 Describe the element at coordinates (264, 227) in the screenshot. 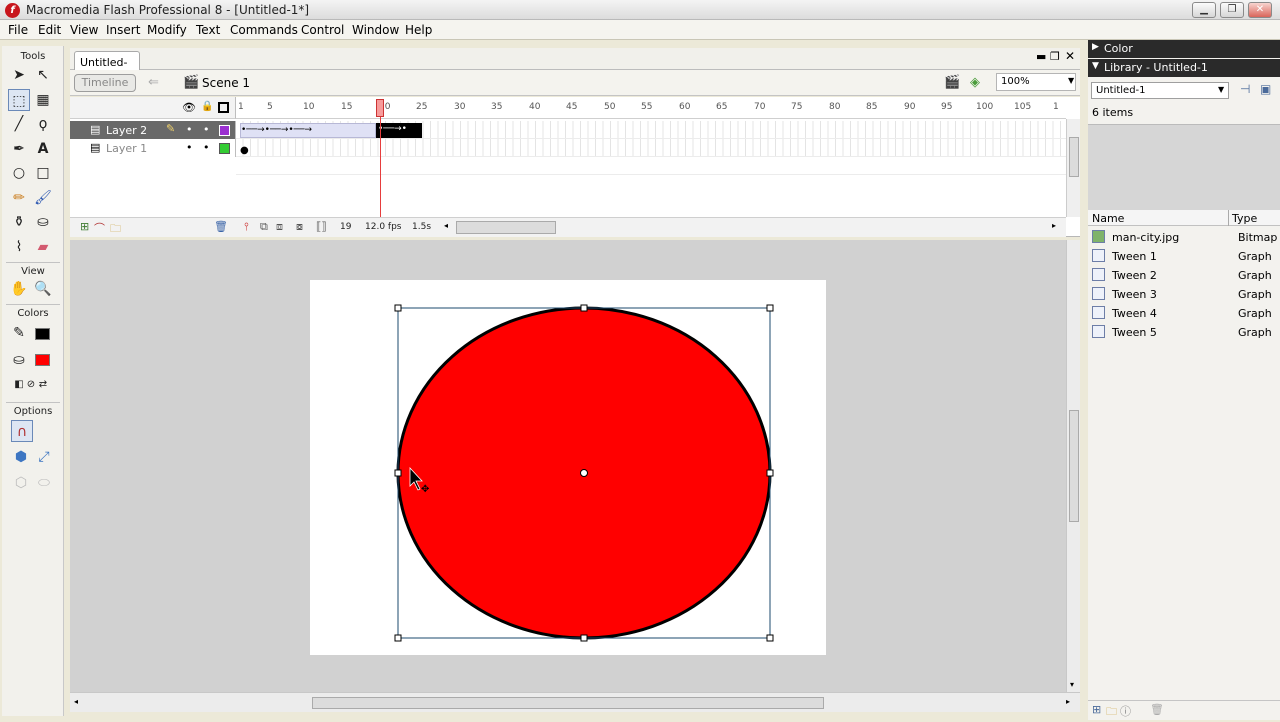

I see `onion-skin-icon: ⧉` at that location.